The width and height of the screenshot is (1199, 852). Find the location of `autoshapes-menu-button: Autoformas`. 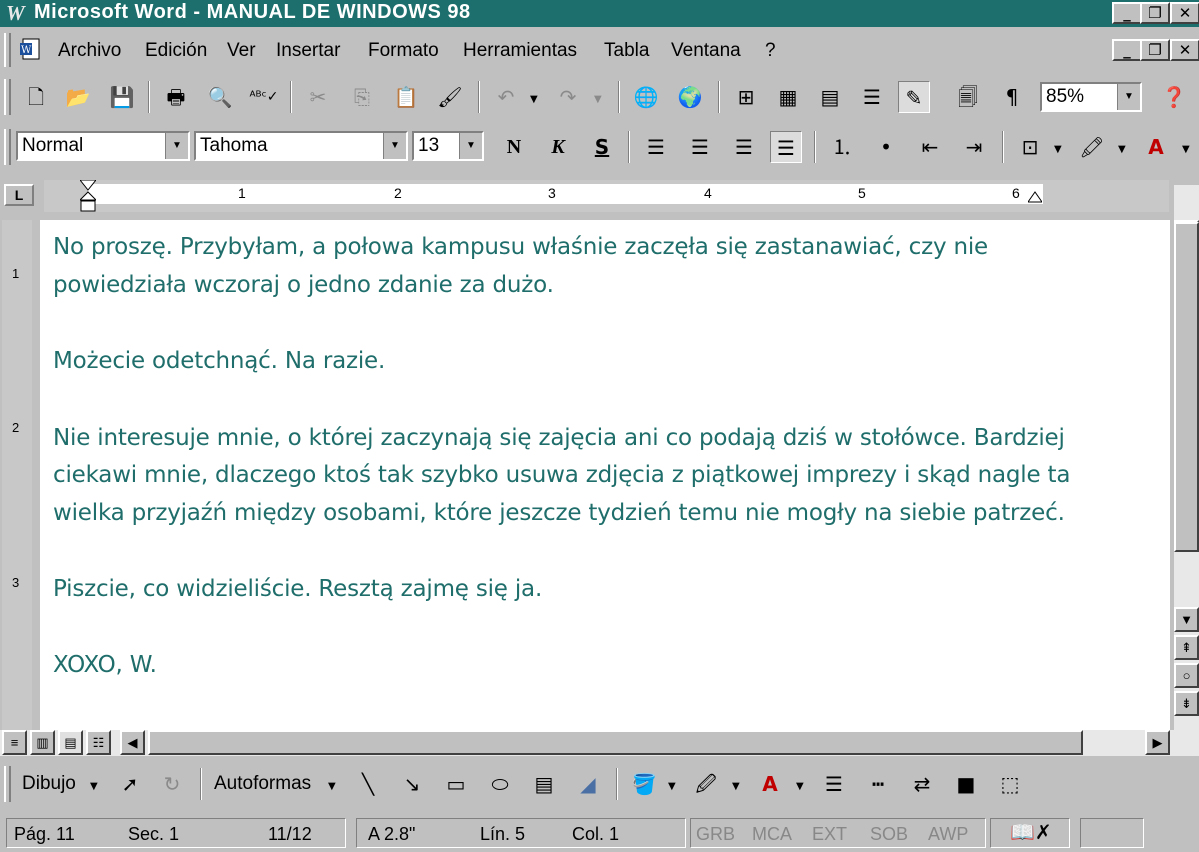

autoshapes-menu-button: Autoformas is located at coordinates (262, 784).